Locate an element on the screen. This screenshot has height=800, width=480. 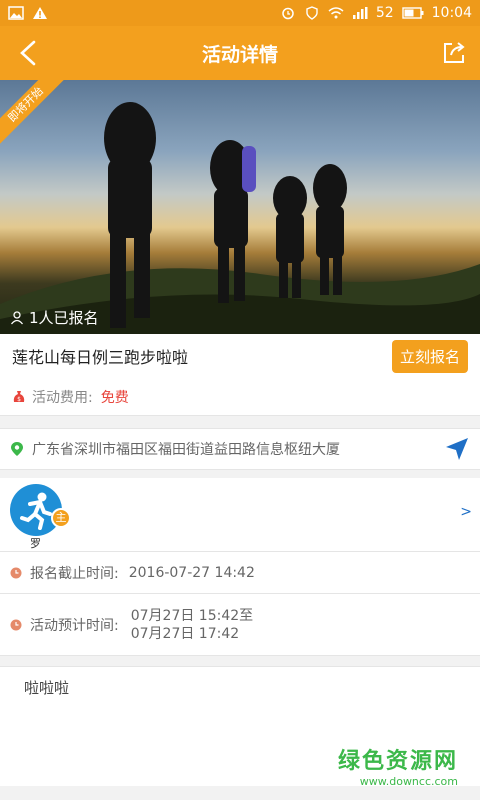
fee-row: $ 活动费用: 免费 is located at coordinates (240, 397).